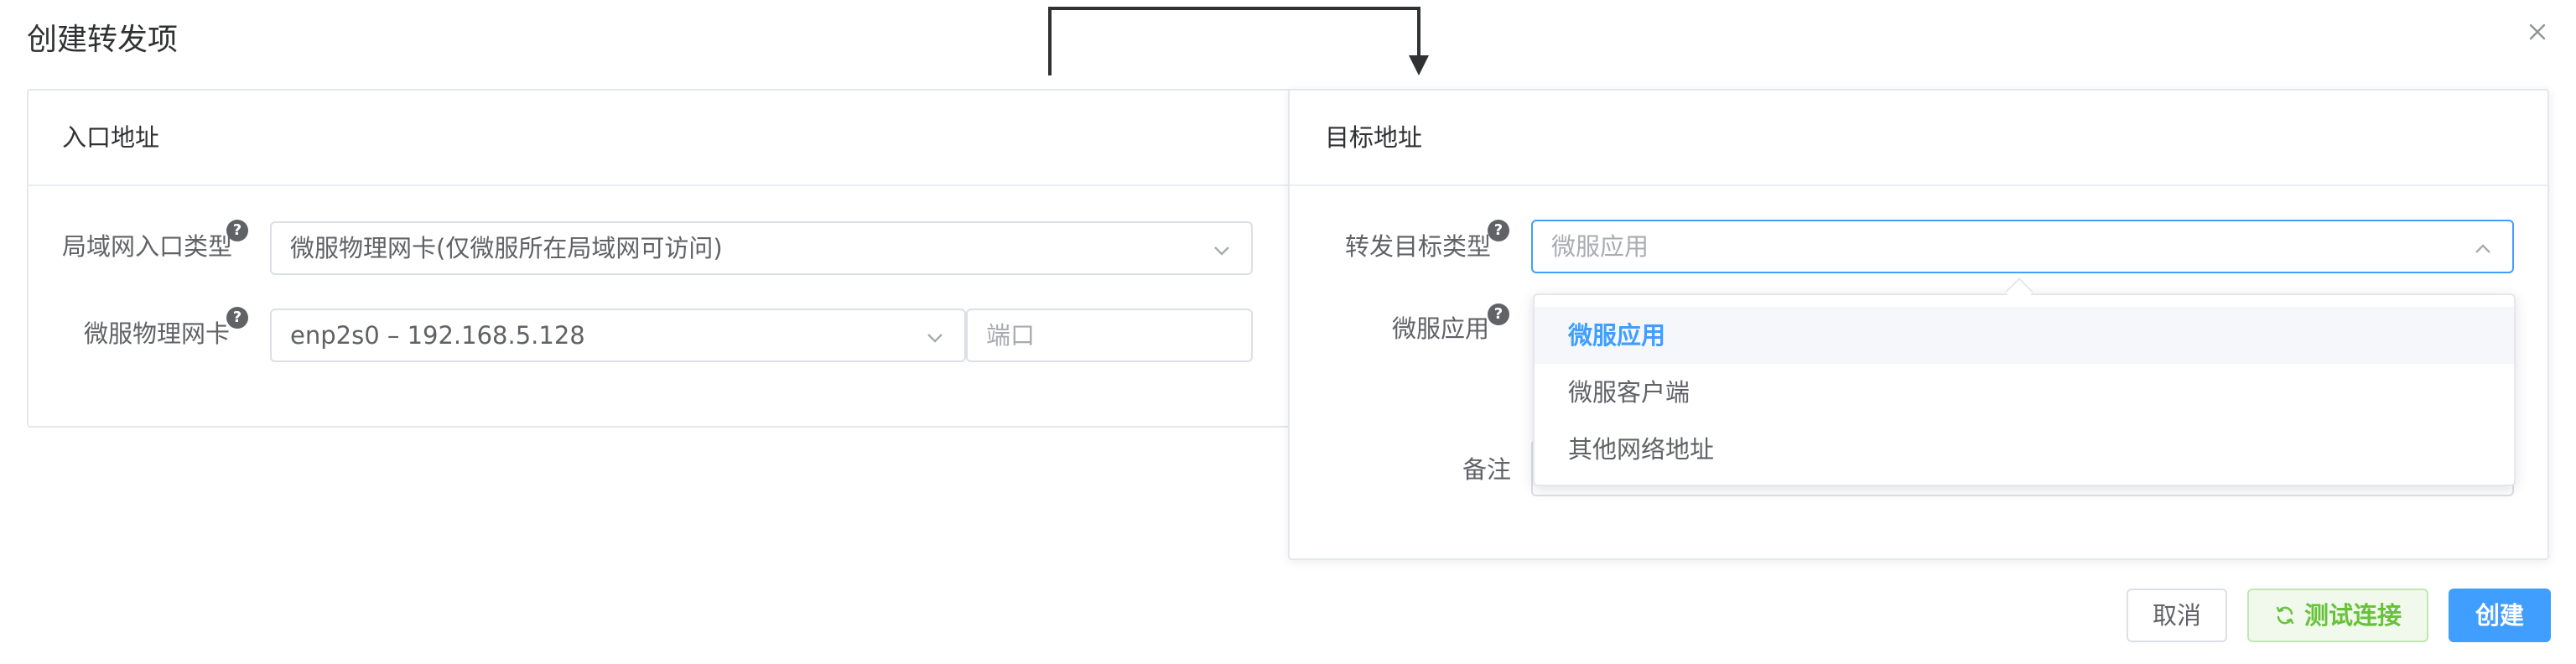 The width and height of the screenshot is (2576, 664). Describe the element at coordinates (111, 137) in the screenshot. I see `entry-card-title: 入口地址` at that location.